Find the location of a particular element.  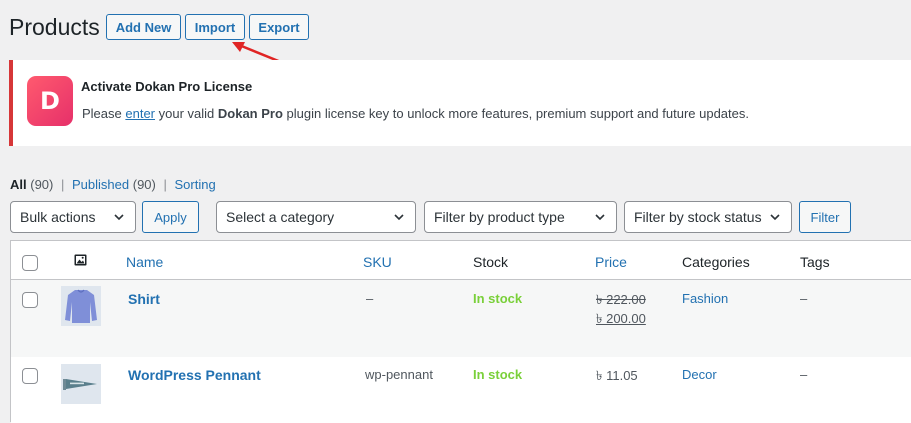

column-sku: SKU is located at coordinates (377, 262).